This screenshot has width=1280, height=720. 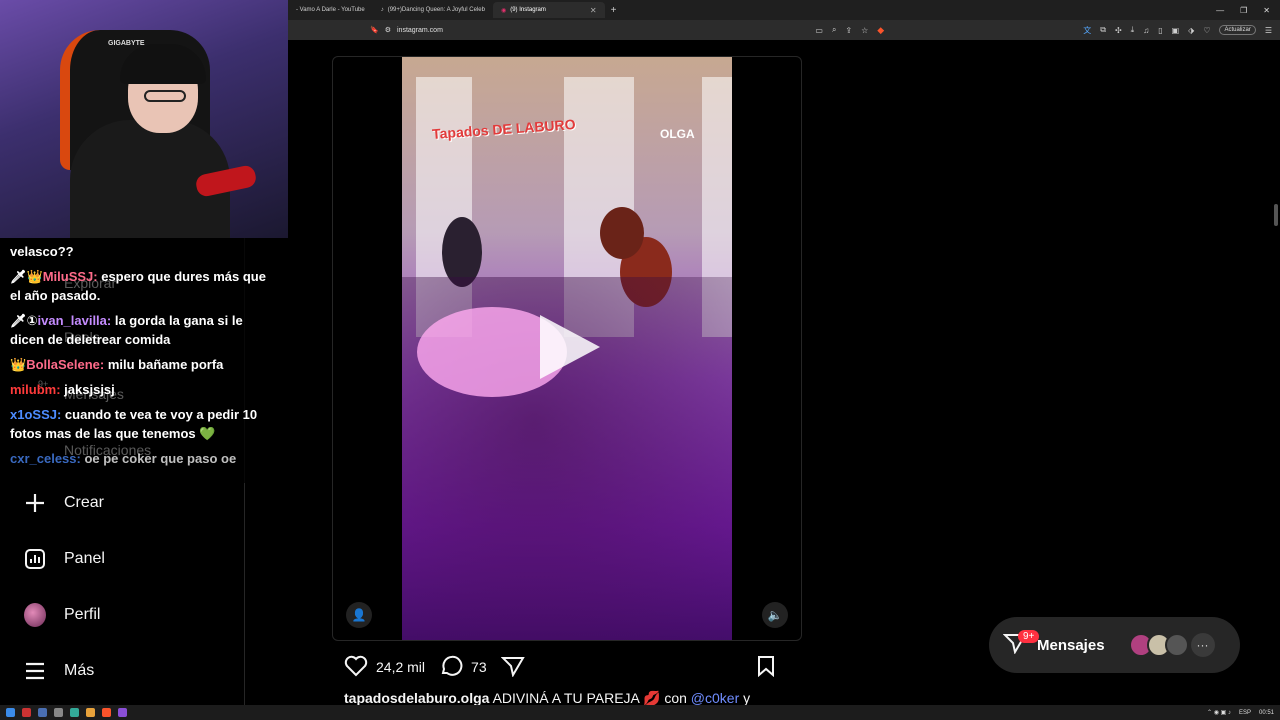 What do you see at coordinates (36, 414) in the screenshot?
I see `chat-username: x1oSSJ:` at bounding box center [36, 414].